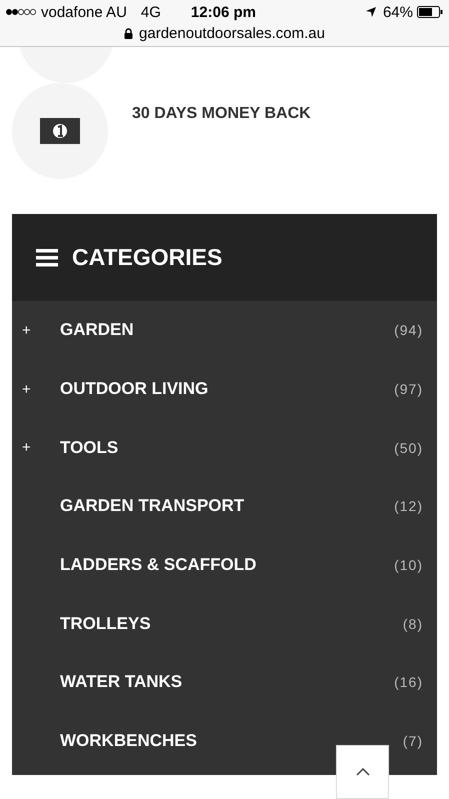 The image size is (449, 799). Describe the element at coordinates (84, 12) in the screenshot. I see `carrier-name: vodafone AU` at that location.